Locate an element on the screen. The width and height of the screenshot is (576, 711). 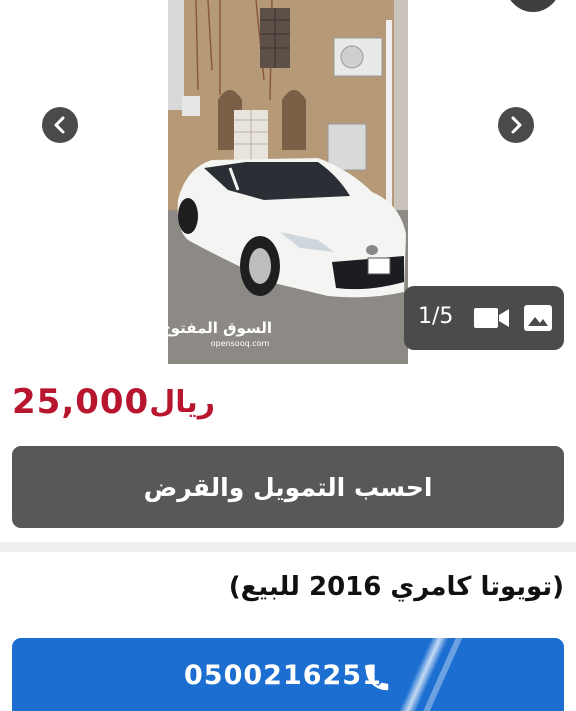
price-currency: ريال is located at coordinates (182, 402).